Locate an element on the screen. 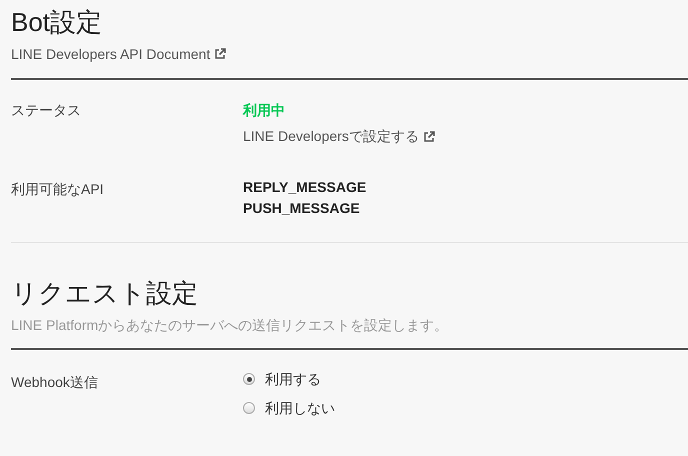 This screenshot has height=456, width=688. api-document-link: LINE Developers API Document is located at coordinates (118, 54).